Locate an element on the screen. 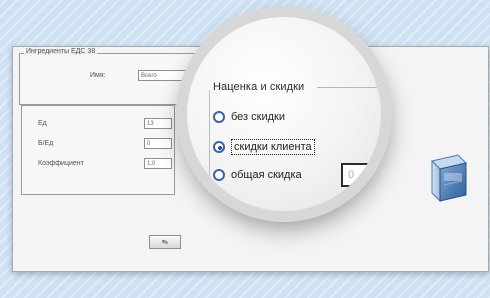  product-box-icon is located at coordinates (449, 178).